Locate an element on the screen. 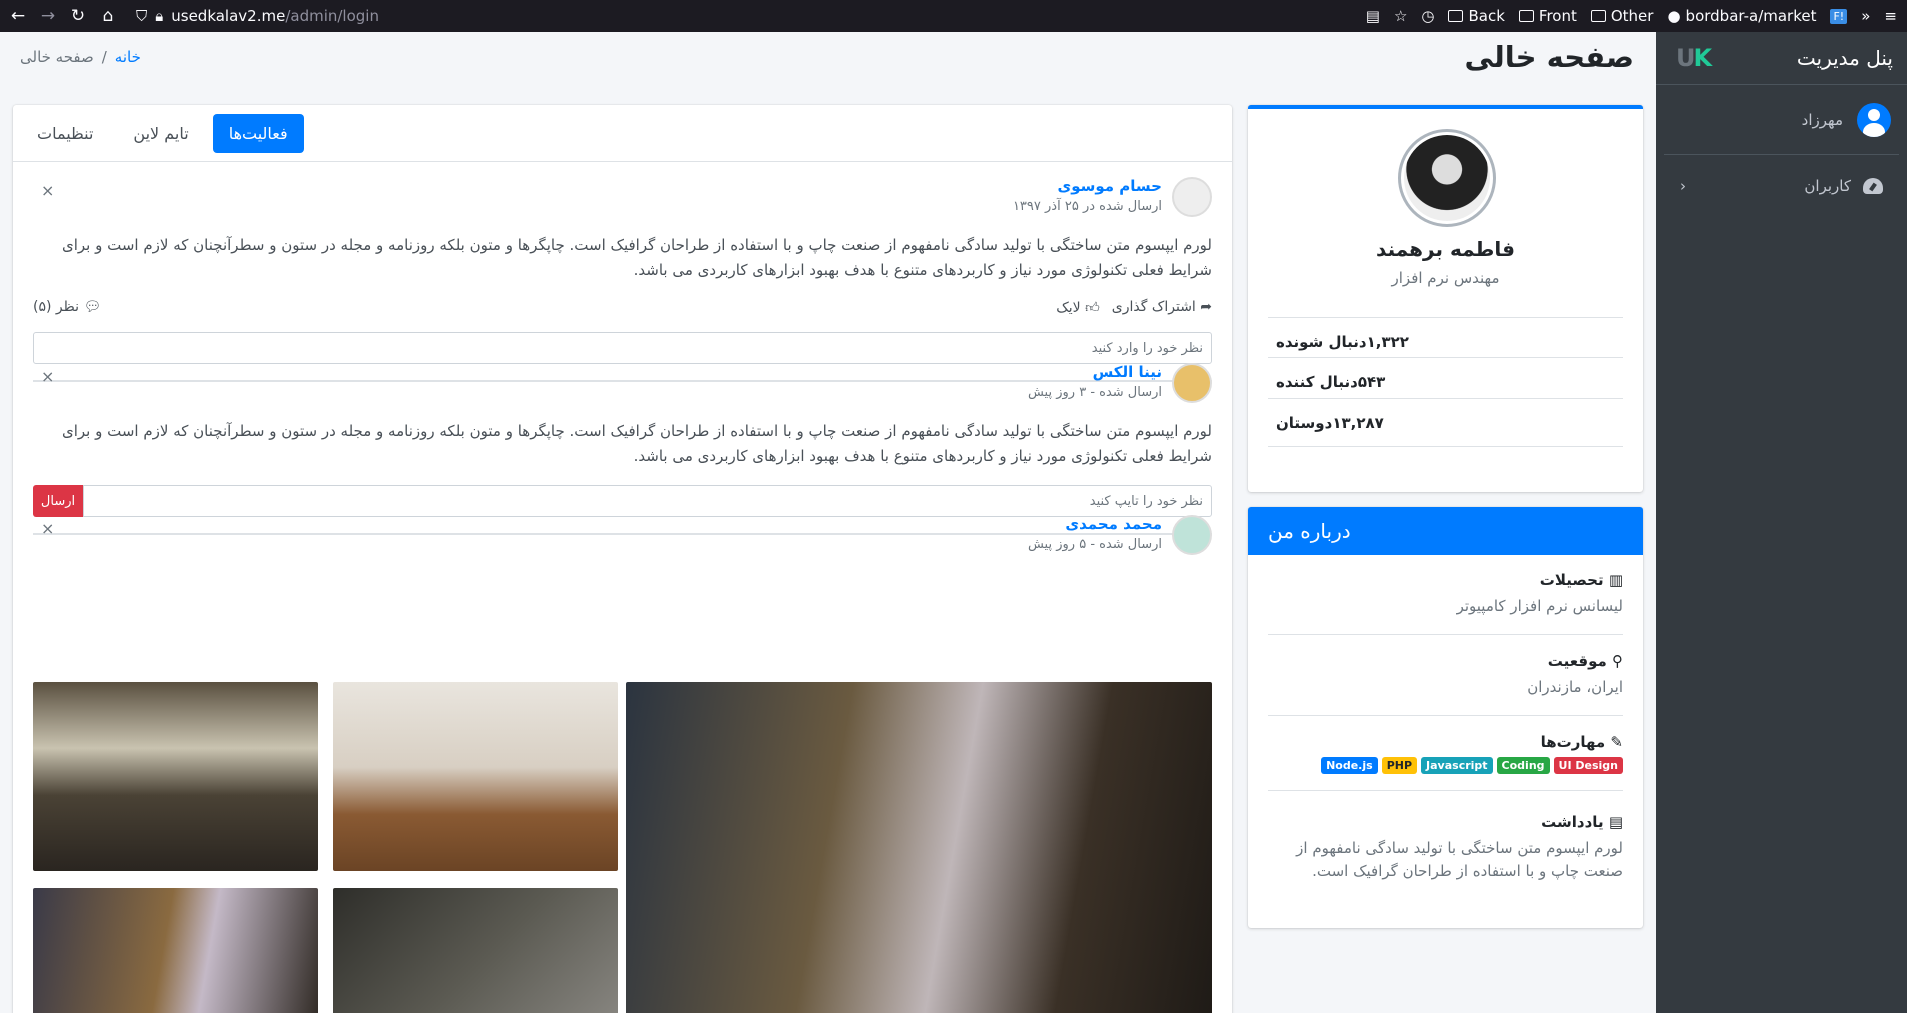  post-username: حسام موسوی is located at coordinates (1087, 186).